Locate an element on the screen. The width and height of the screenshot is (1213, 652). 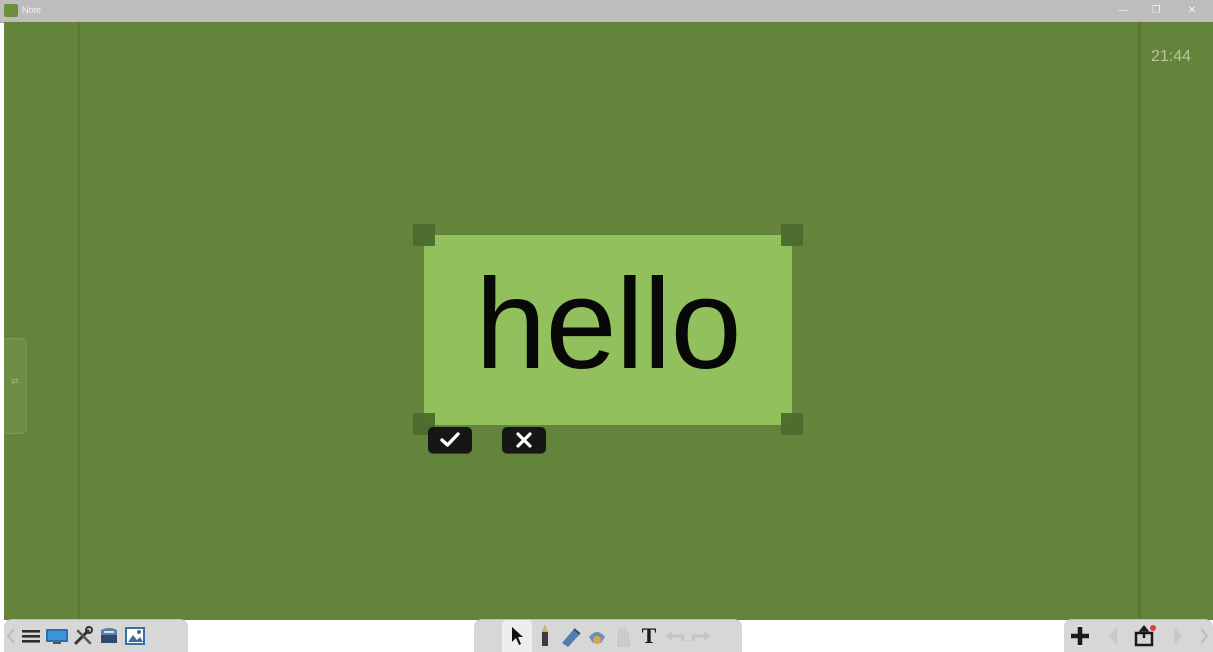
add-page-icon is located at coordinates (1080, 636).